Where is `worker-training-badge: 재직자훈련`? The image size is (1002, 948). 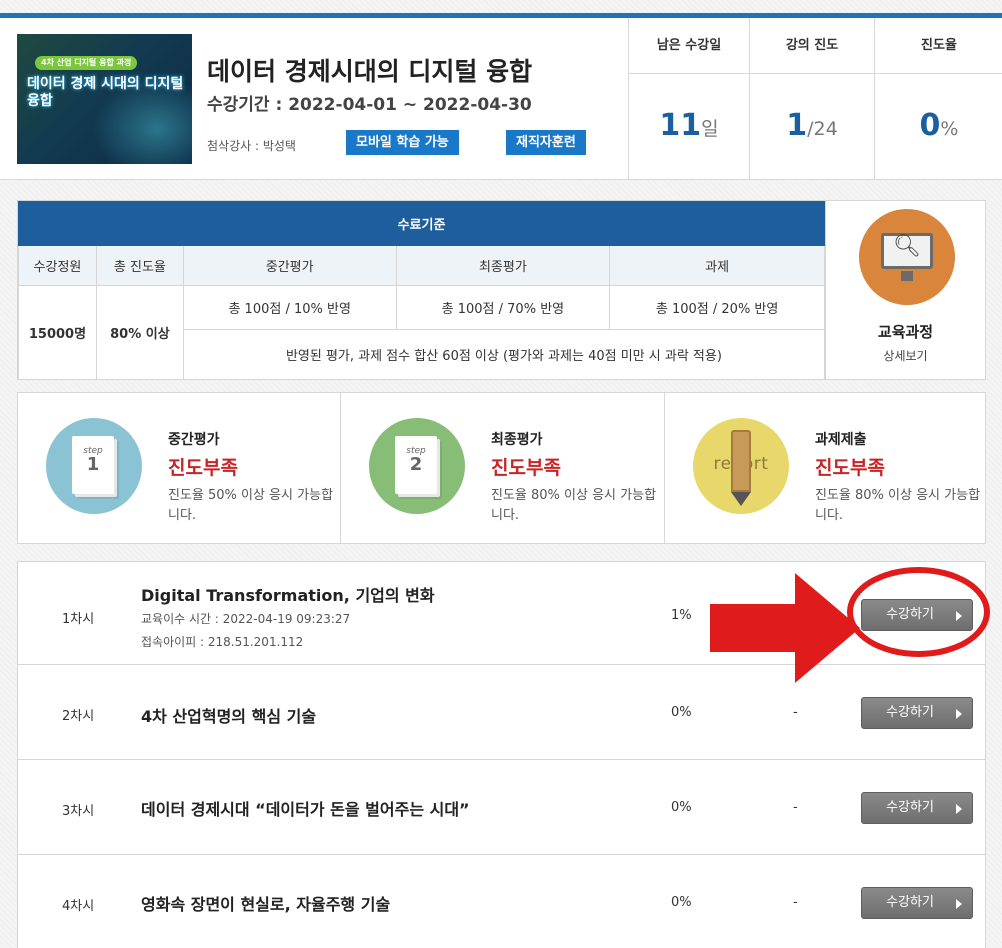 worker-training-badge: 재직자훈련 is located at coordinates (546, 142).